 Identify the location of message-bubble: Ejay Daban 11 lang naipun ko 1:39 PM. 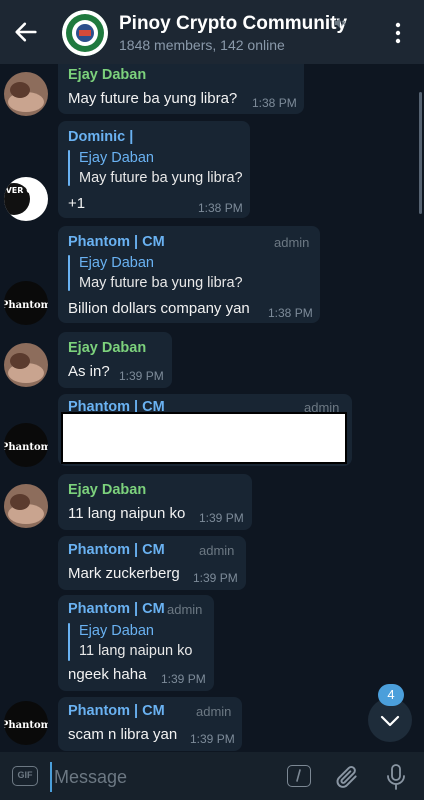
(155, 502).